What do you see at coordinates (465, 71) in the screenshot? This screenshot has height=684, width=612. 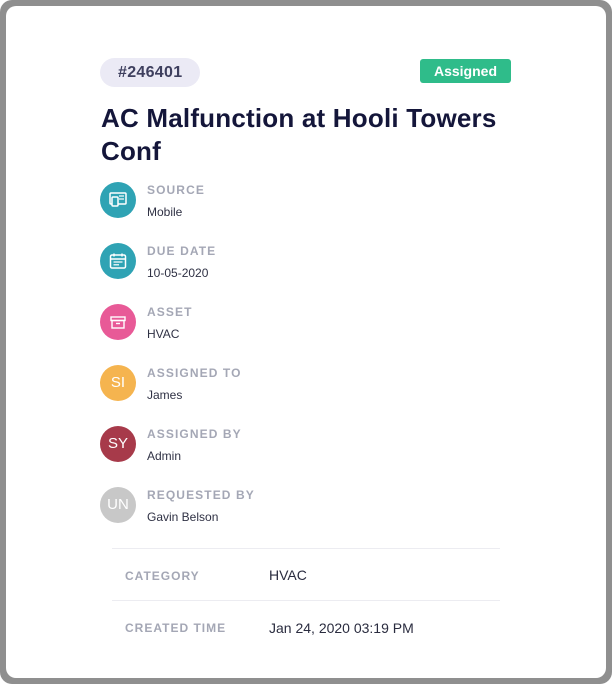 I see `status-badge: Assigned` at bounding box center [465, 71].